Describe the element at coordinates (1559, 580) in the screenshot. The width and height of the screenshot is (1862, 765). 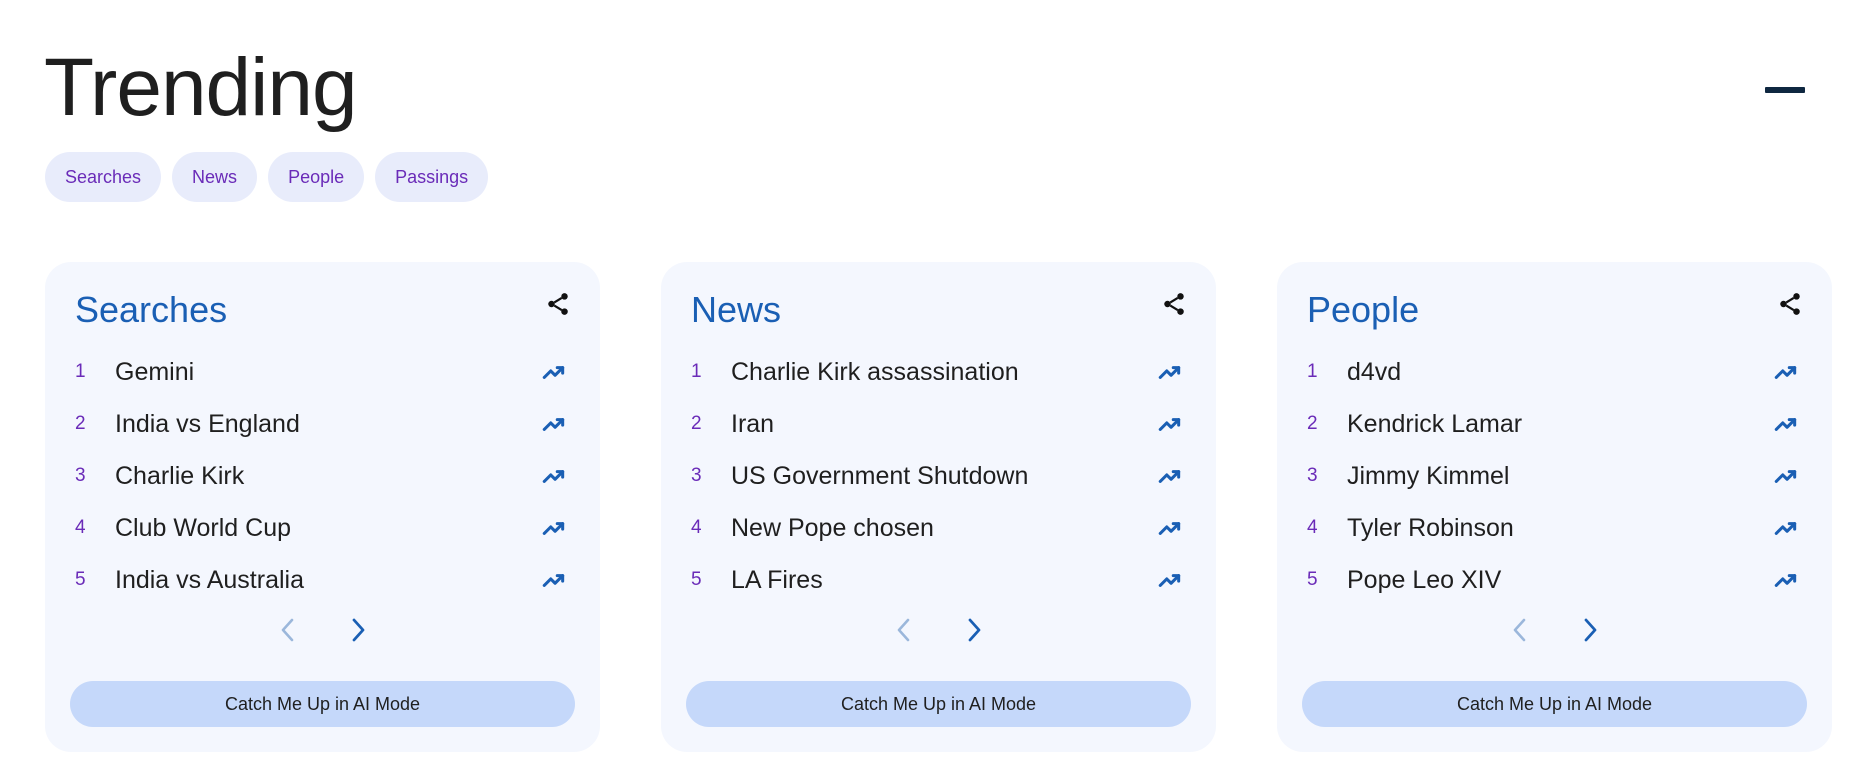
I see `trend-term: Pope Leo XIV` at that location.